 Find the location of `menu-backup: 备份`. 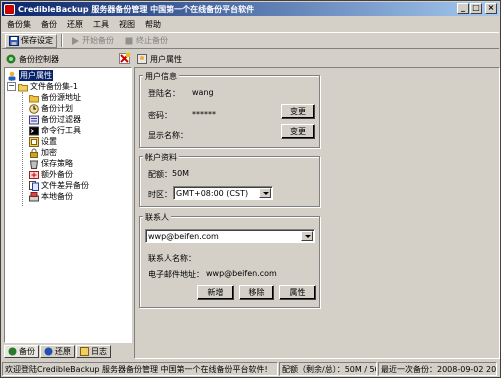

menu-backup: 备份 is located at coordinates (49, 24).